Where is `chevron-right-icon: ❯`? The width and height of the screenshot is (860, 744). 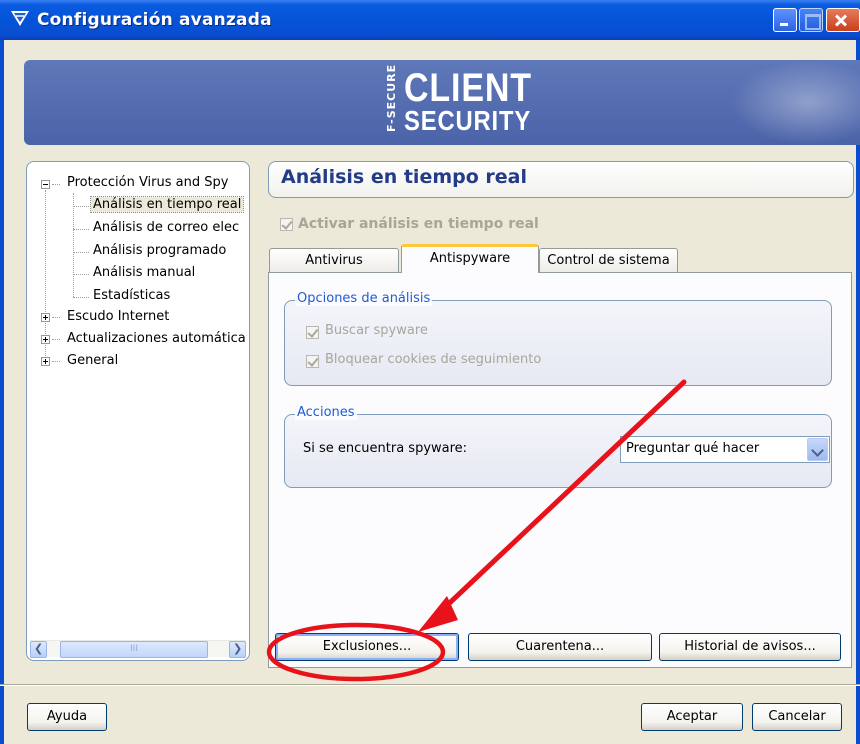 chevron-right-icon: ❯ is located at coordinates (238, 648).